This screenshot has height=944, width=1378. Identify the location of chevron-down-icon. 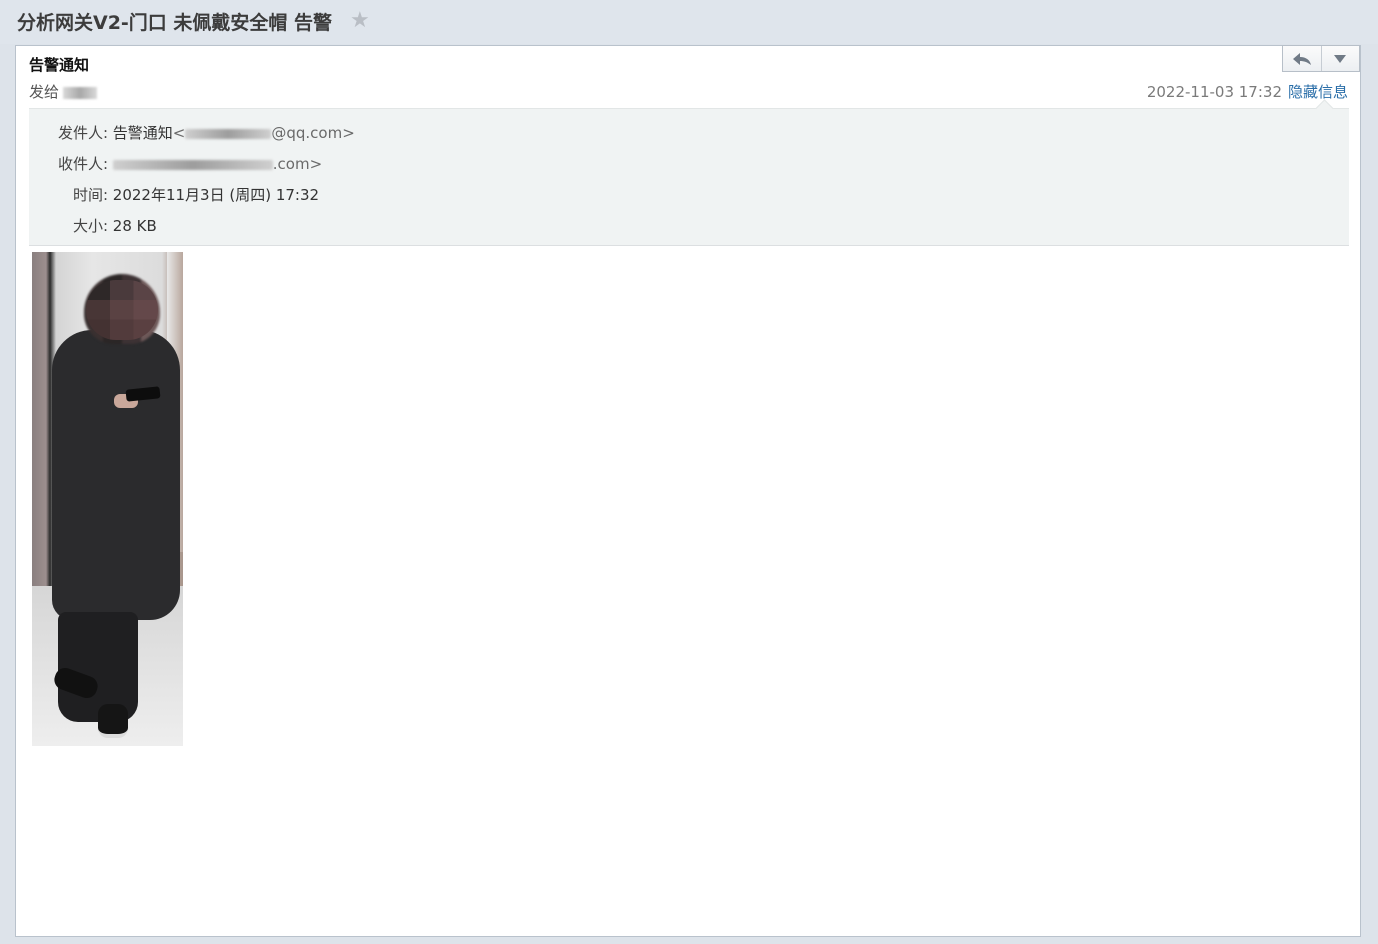
(1340, 58).